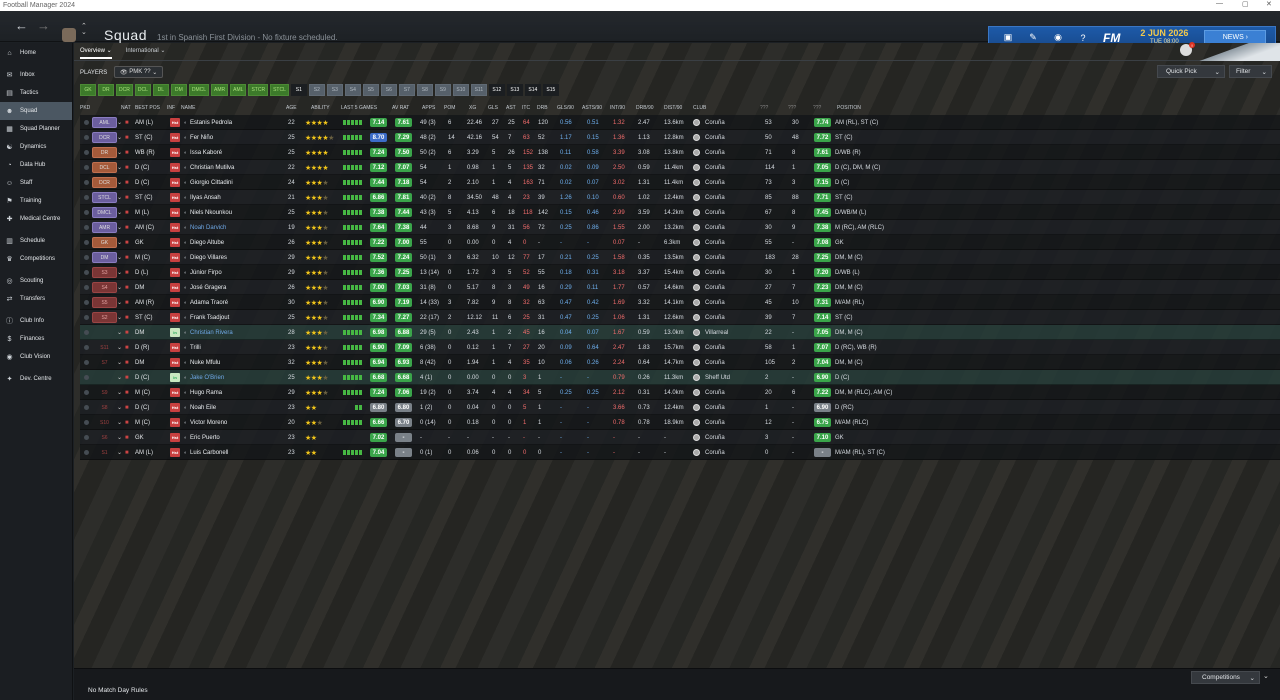 This screenshot has height=700, width=1280. Describe the element at coordinates (201, 138) in the screenshot. I see `player-name: Fer Niño` at that location.